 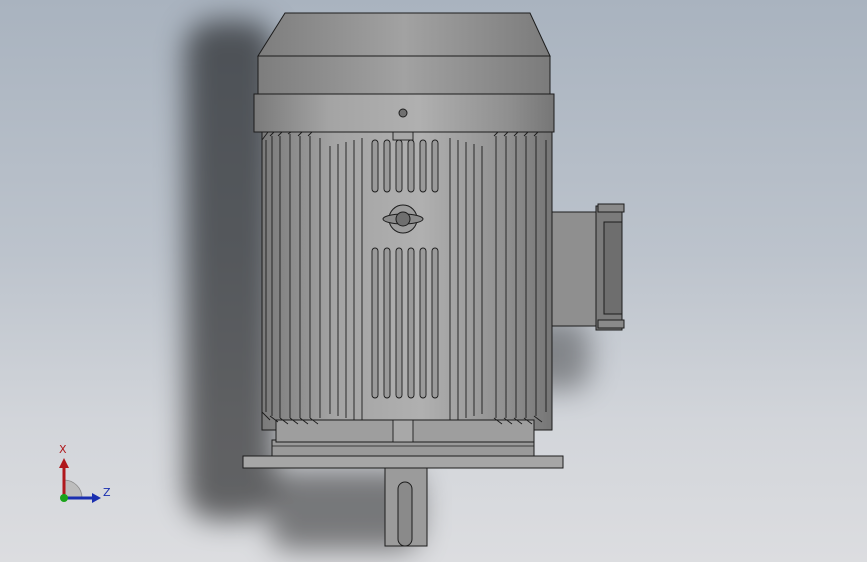 What do you see at coordinates (107, 492) in the screenshot?
I see `triad-z-label: Z` at bounding box center [107, 492].